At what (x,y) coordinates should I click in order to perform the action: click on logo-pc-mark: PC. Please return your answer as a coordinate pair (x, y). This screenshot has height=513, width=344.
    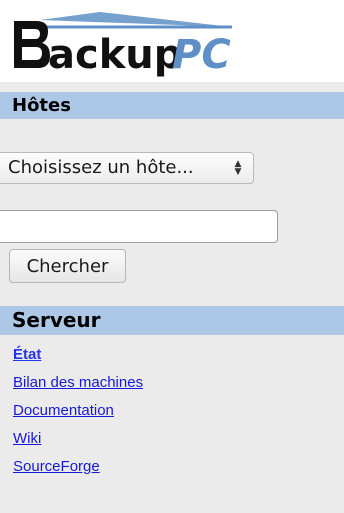
    Looking at the image, I should click on (201, 55).